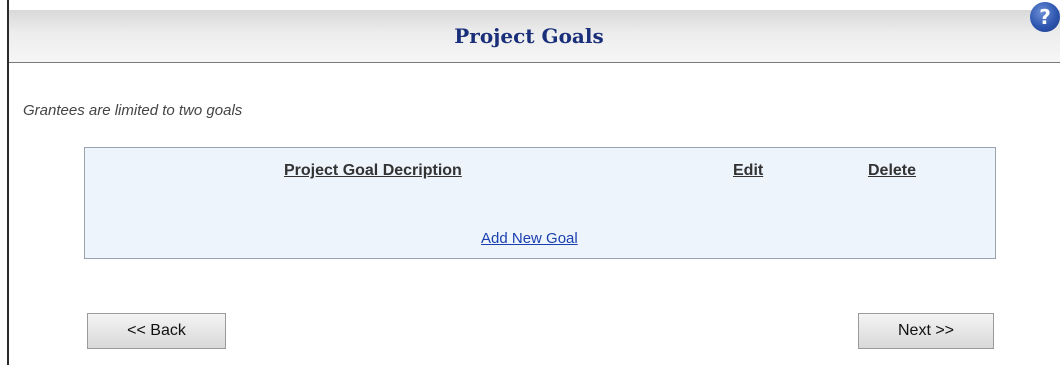 The width and height of the screenshot is (1060, 365). What do you see at coordinates (1045, 17) in the screenshot?
I see `help-icon: ?` at bounding box center [1045, 17].